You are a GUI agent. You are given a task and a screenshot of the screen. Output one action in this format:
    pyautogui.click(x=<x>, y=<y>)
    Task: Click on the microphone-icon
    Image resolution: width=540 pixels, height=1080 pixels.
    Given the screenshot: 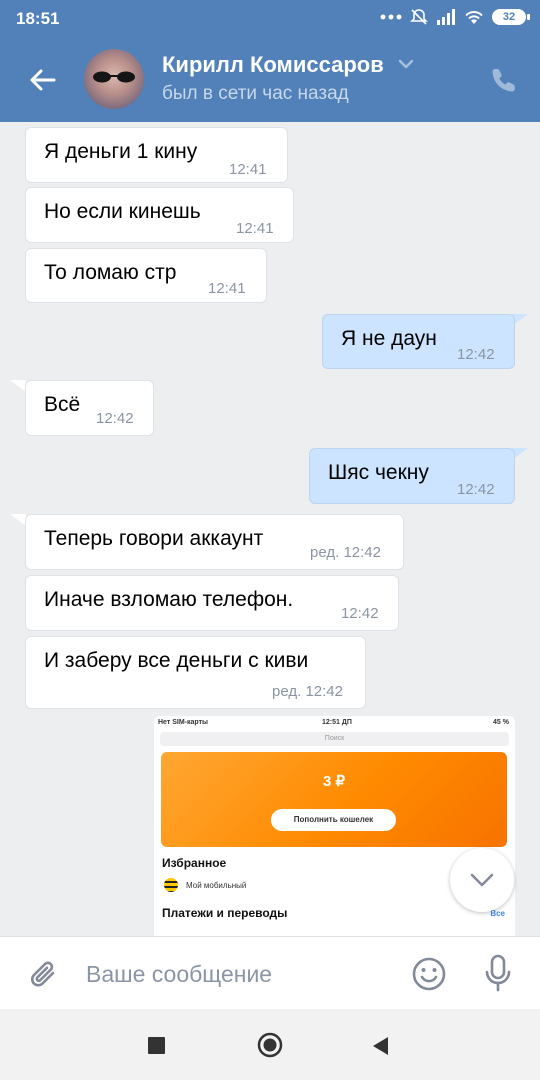 What is the action you would take?
    pyautogui.click(x=498, y=973)
    